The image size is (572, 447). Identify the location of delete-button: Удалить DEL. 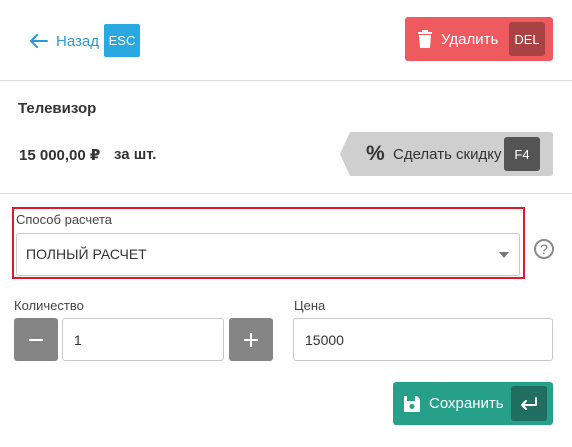
(479, 39).